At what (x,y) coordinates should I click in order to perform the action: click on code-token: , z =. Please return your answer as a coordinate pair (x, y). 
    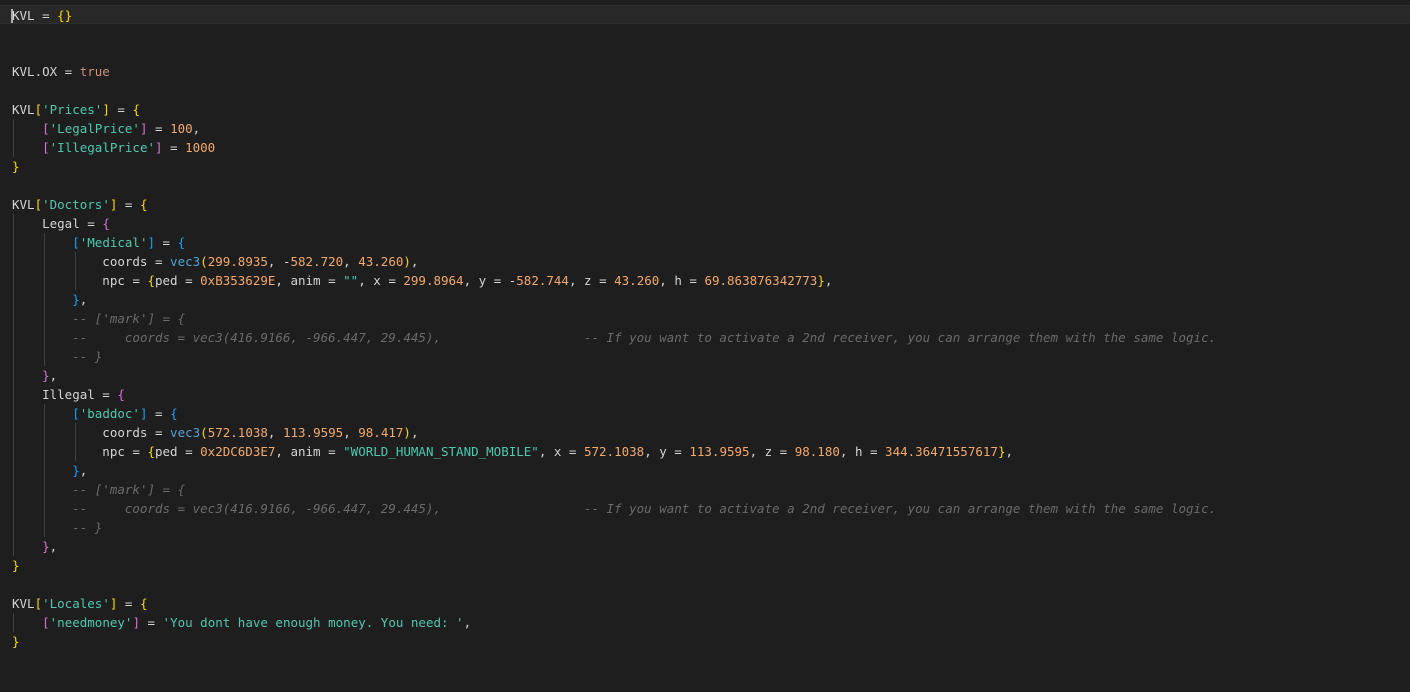
    Looking at the image, I should click on (591, 280).